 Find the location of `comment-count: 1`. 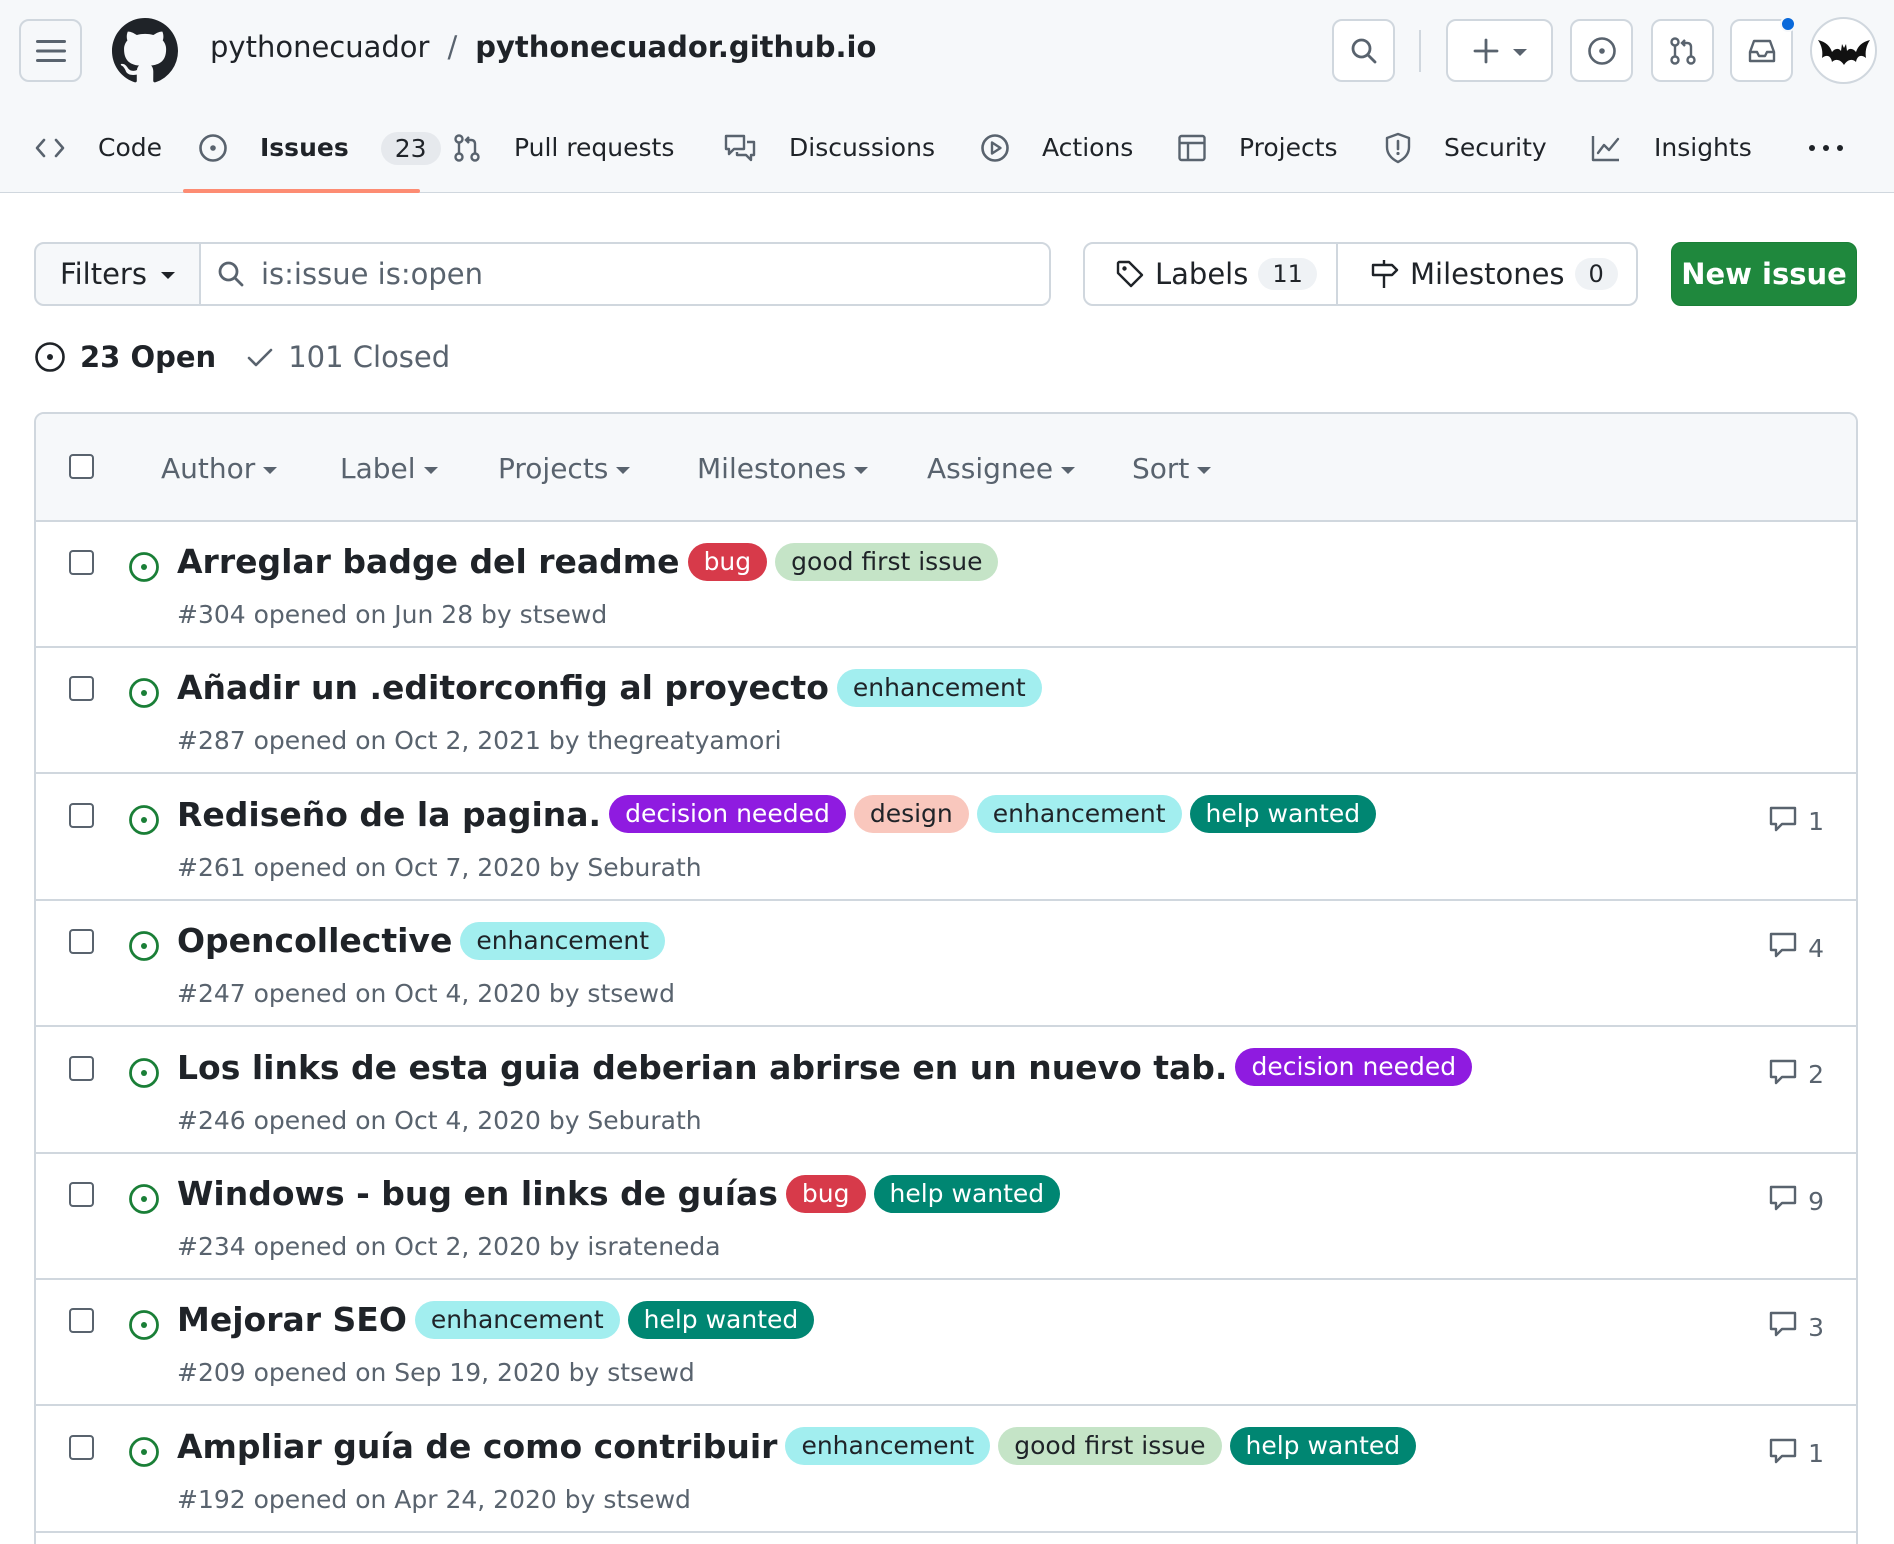

comment-count: 1 is located at coordinates (1816, 822).